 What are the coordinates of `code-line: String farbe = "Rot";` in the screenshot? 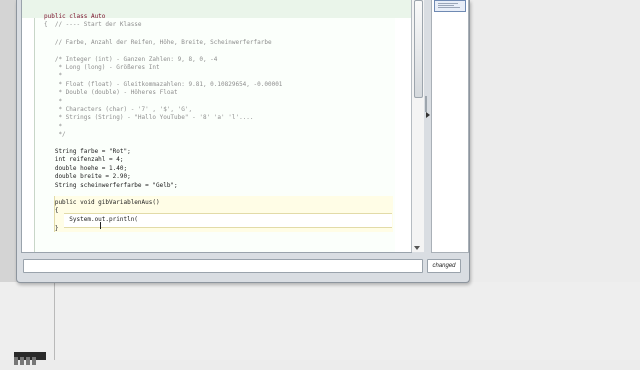 It's located at (87, 151).